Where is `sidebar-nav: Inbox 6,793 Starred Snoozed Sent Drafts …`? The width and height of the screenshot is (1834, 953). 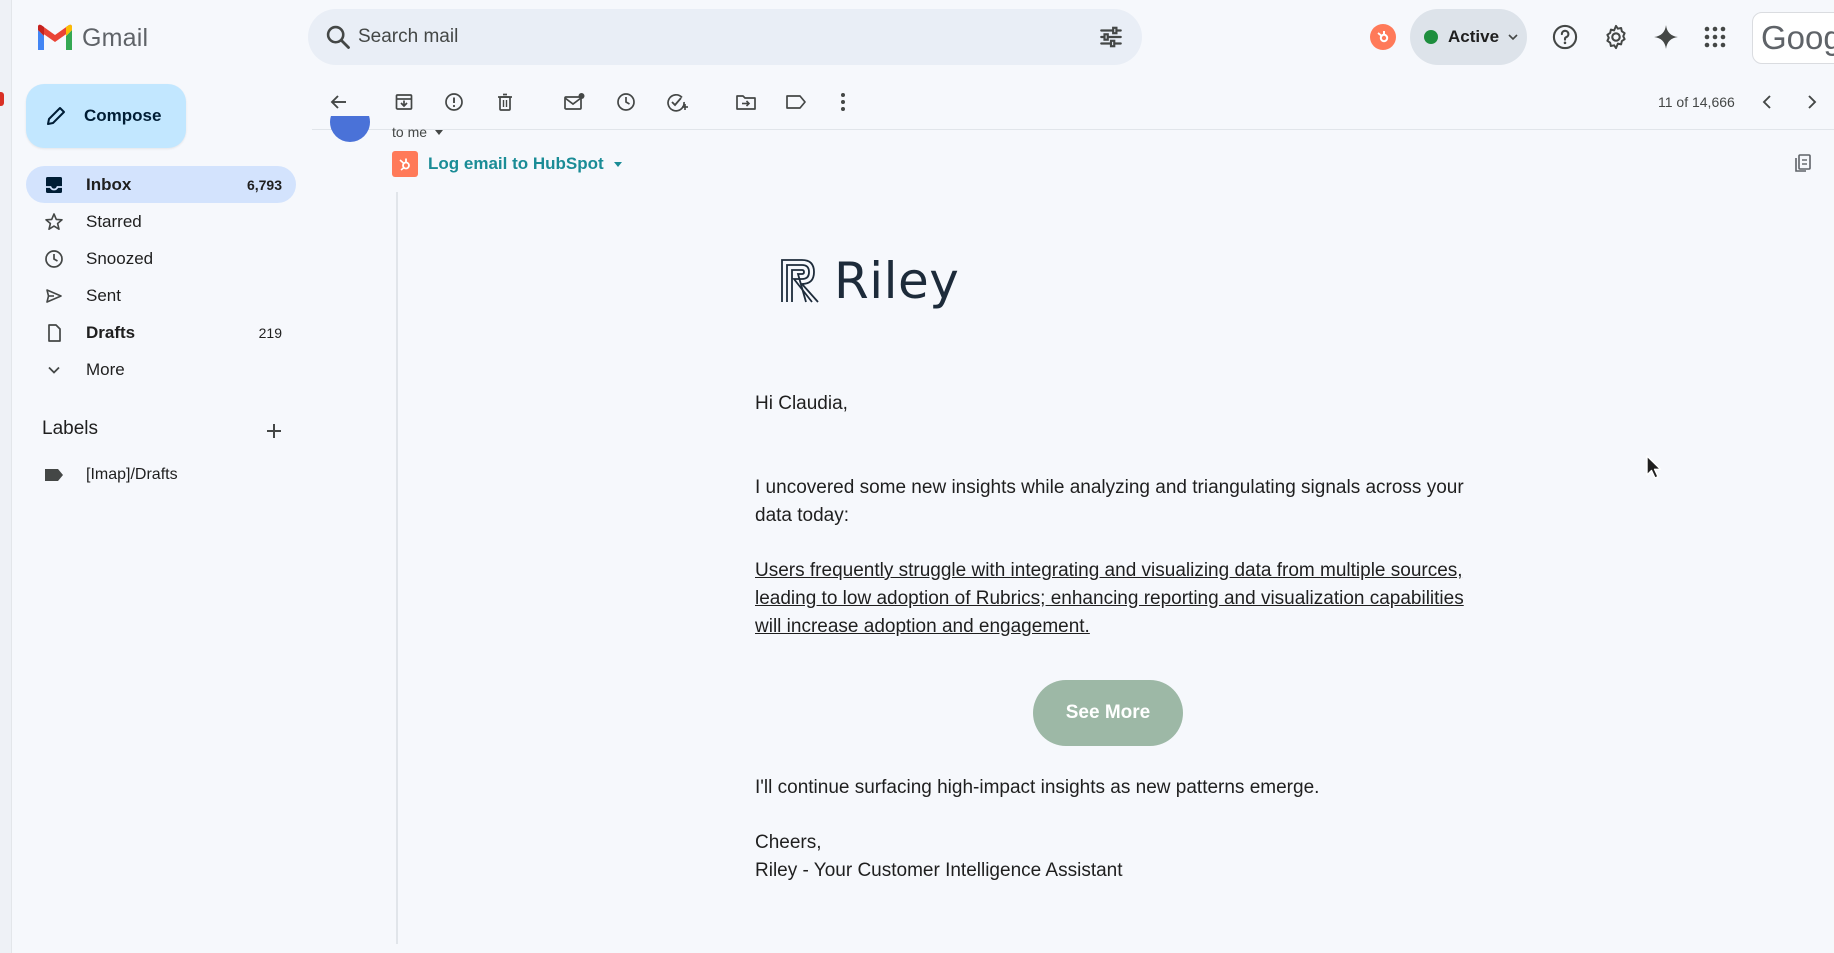 sidebar-nav: Inbox 6,793 Starred Snoozed Sent Drafts … is located at coordinates (161, 277).